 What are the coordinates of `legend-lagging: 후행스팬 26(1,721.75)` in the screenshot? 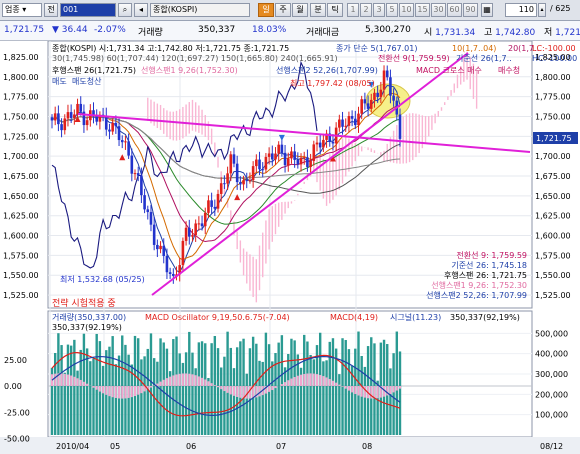 It's located at (94, 70).